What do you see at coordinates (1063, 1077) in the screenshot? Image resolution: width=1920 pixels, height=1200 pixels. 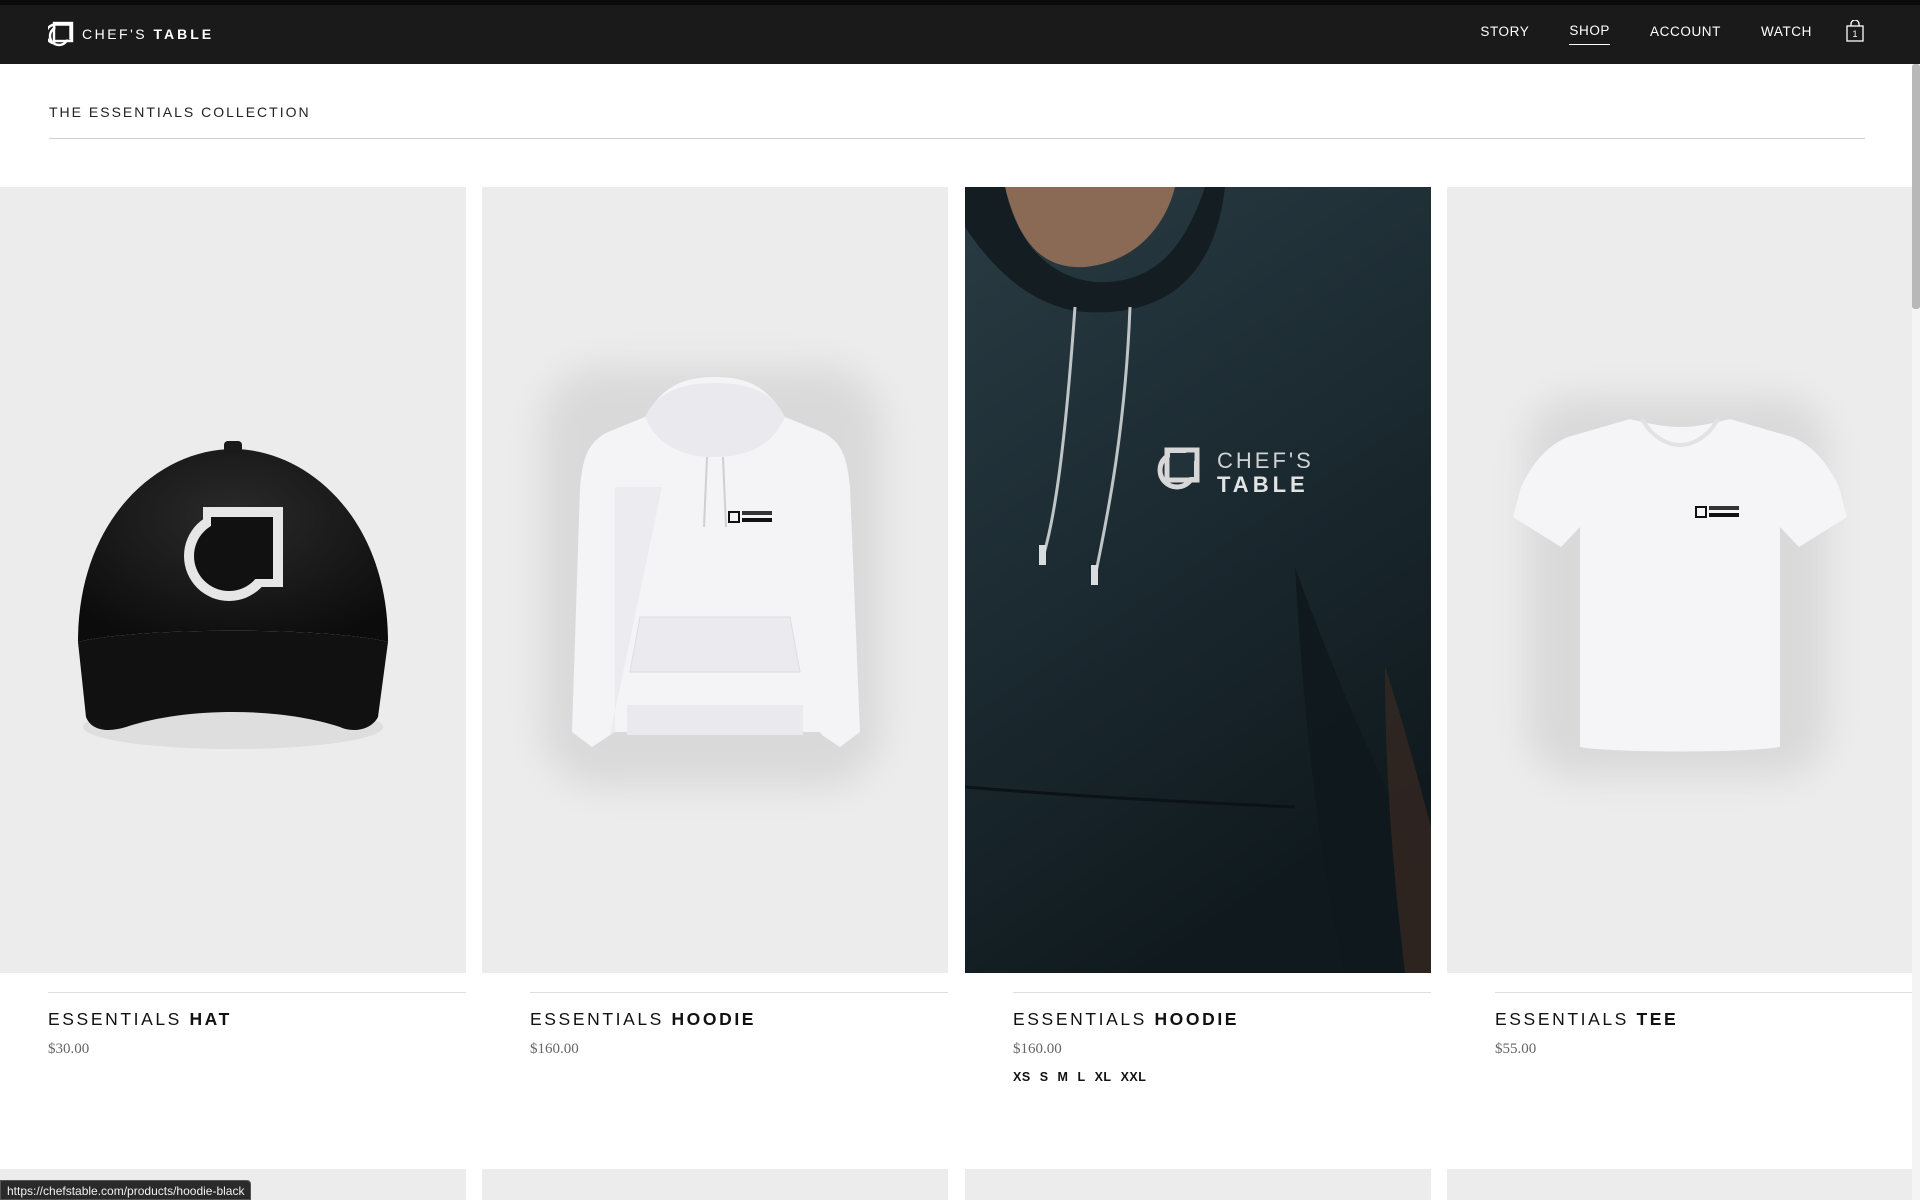 I see `size-option-m: M` at bounding box center [1063, 1077].